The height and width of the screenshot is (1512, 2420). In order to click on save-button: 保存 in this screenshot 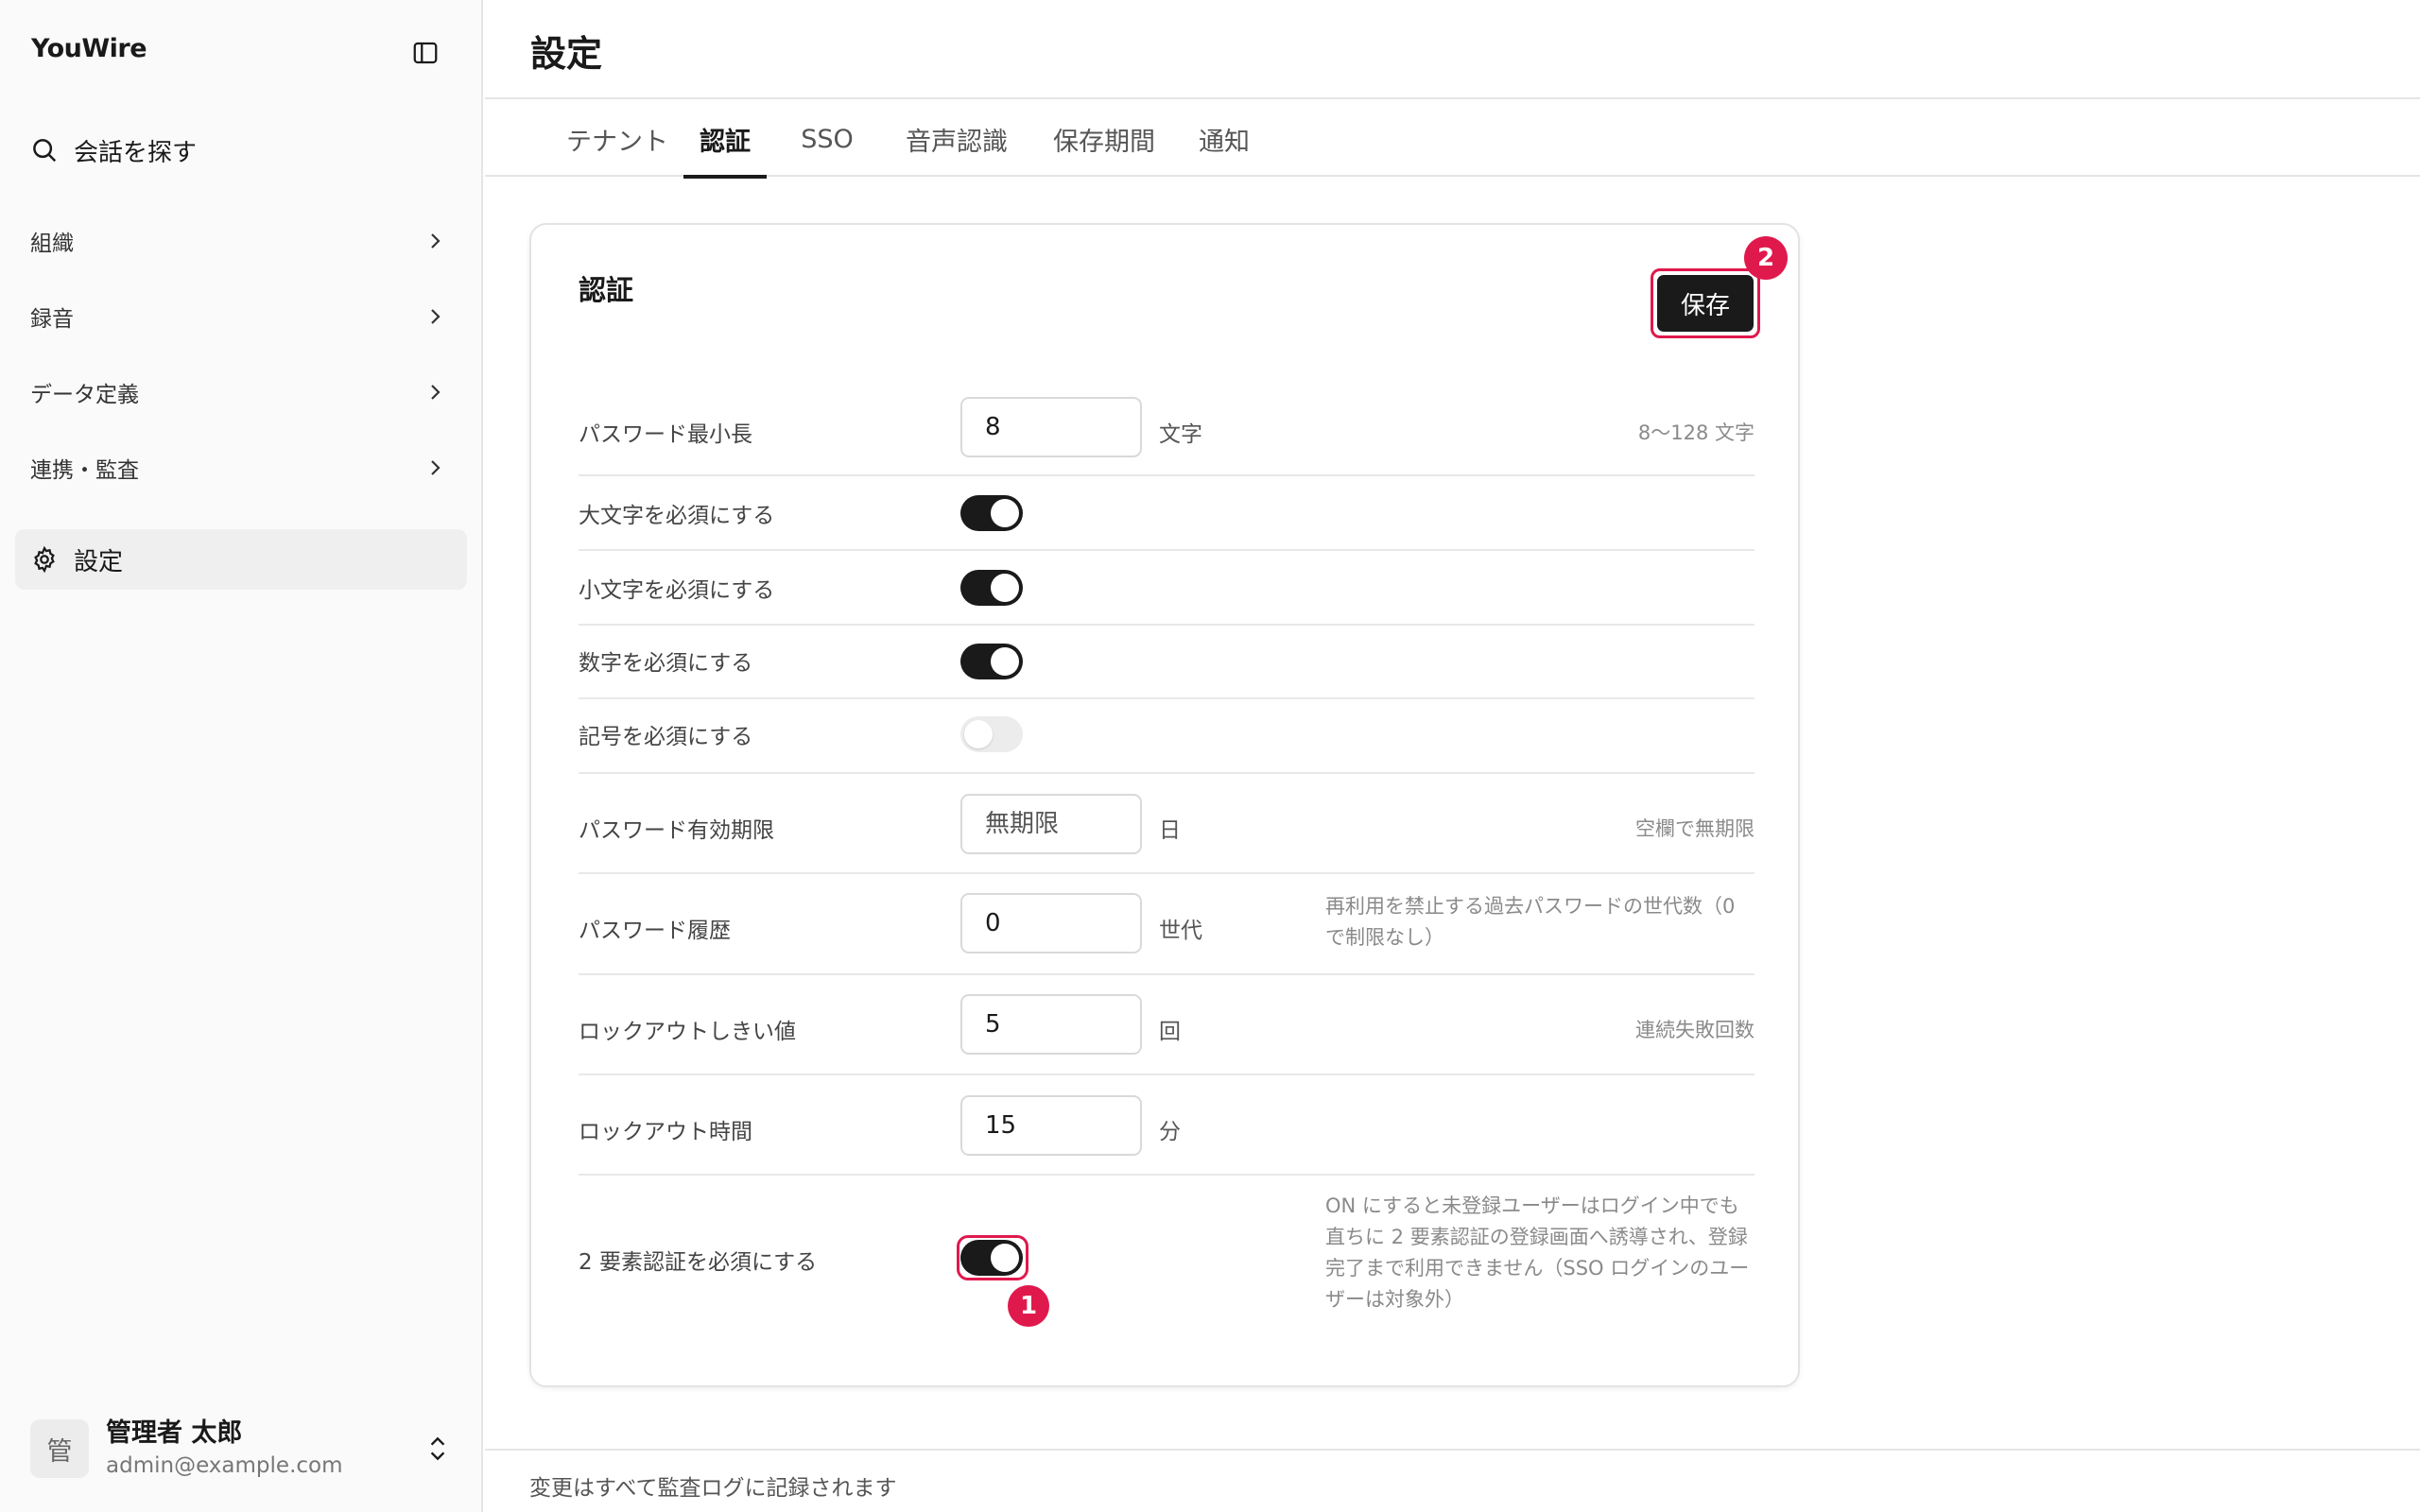, I will do `click(1705, 303)`.